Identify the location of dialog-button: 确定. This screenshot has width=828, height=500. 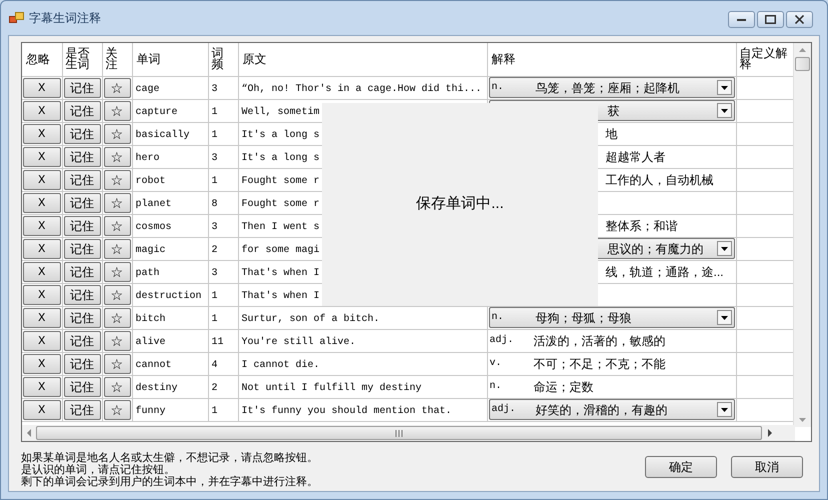
(681, 467).